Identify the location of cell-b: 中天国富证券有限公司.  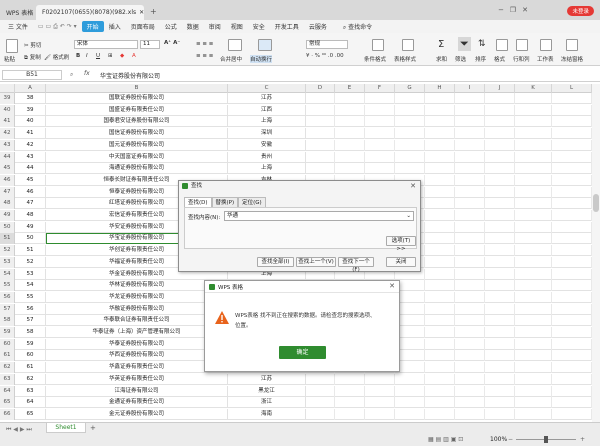
(137, 157).